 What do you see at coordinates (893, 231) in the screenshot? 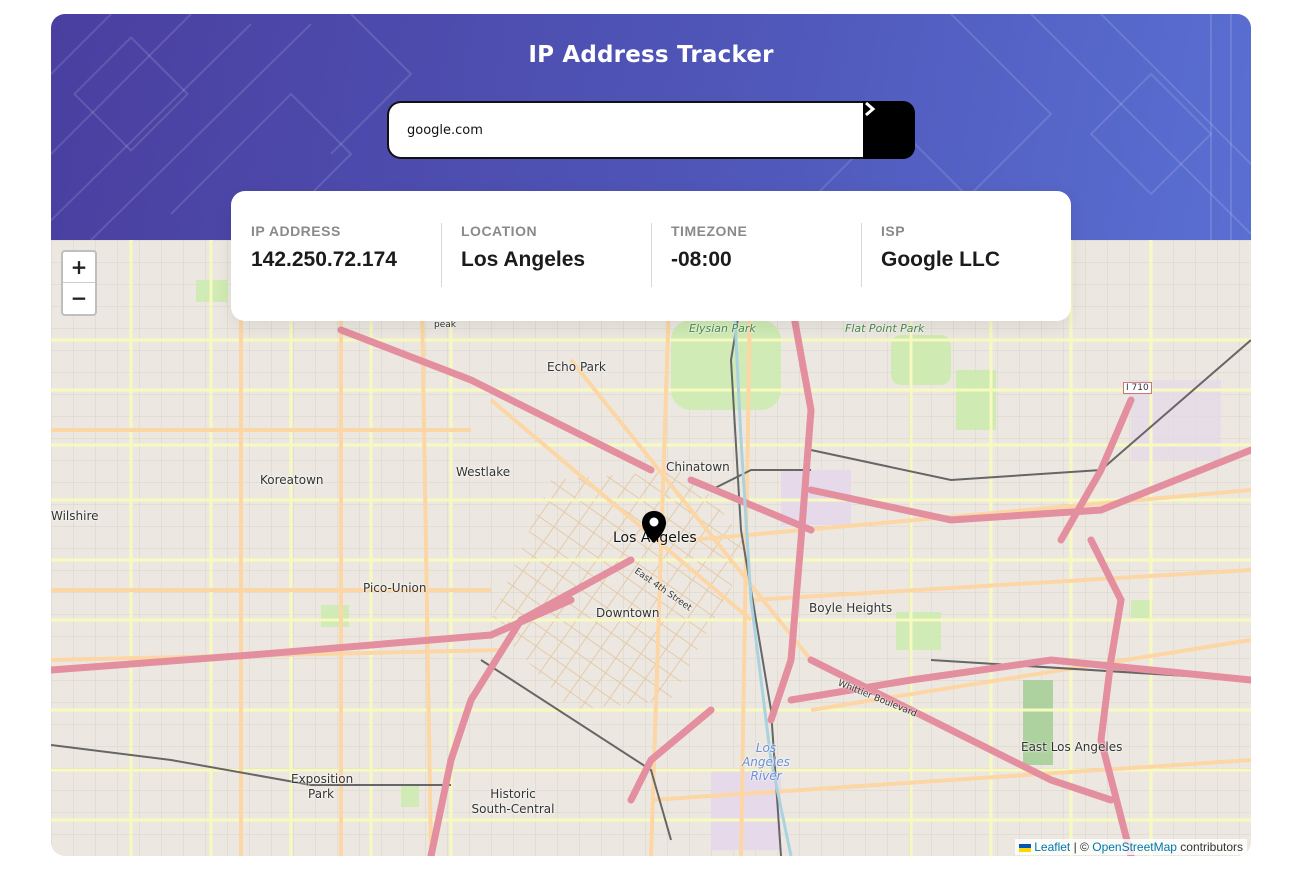
I see `isp-label: ISP` at bounding box center [893, 231].